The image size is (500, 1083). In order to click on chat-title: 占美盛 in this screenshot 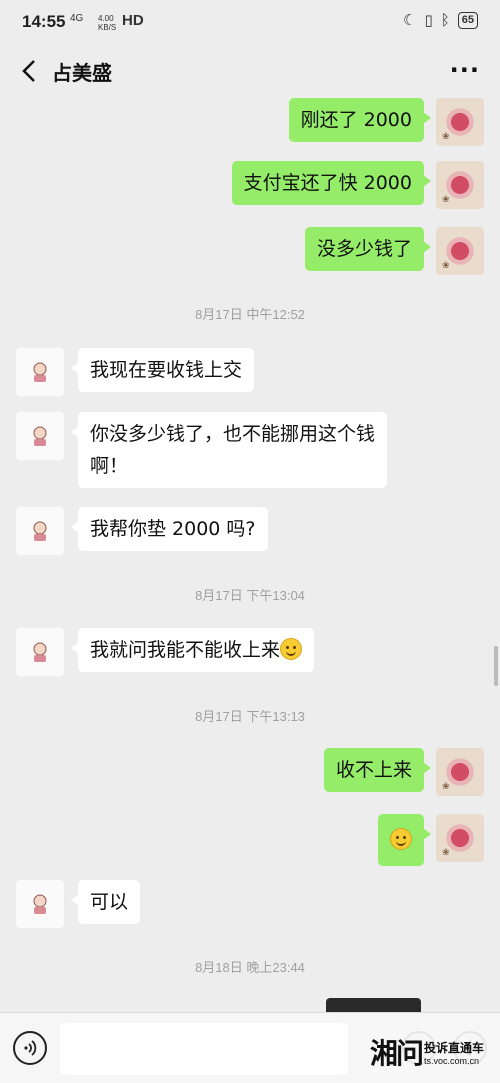, I will do `click(82, 73)`.